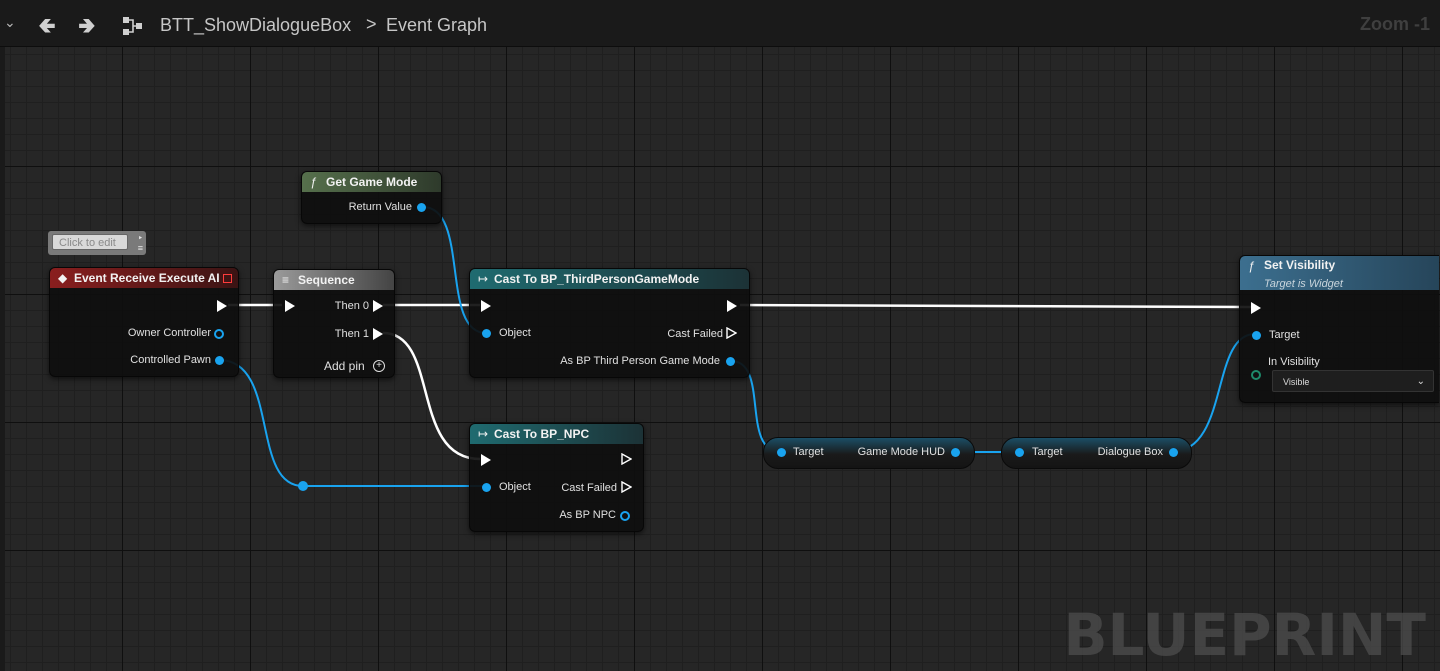 The width and height of the screenshot is (1440, 671). Describe the element at coordinates (227, 278) in the screenshot. I see `stop-icon` at that location.